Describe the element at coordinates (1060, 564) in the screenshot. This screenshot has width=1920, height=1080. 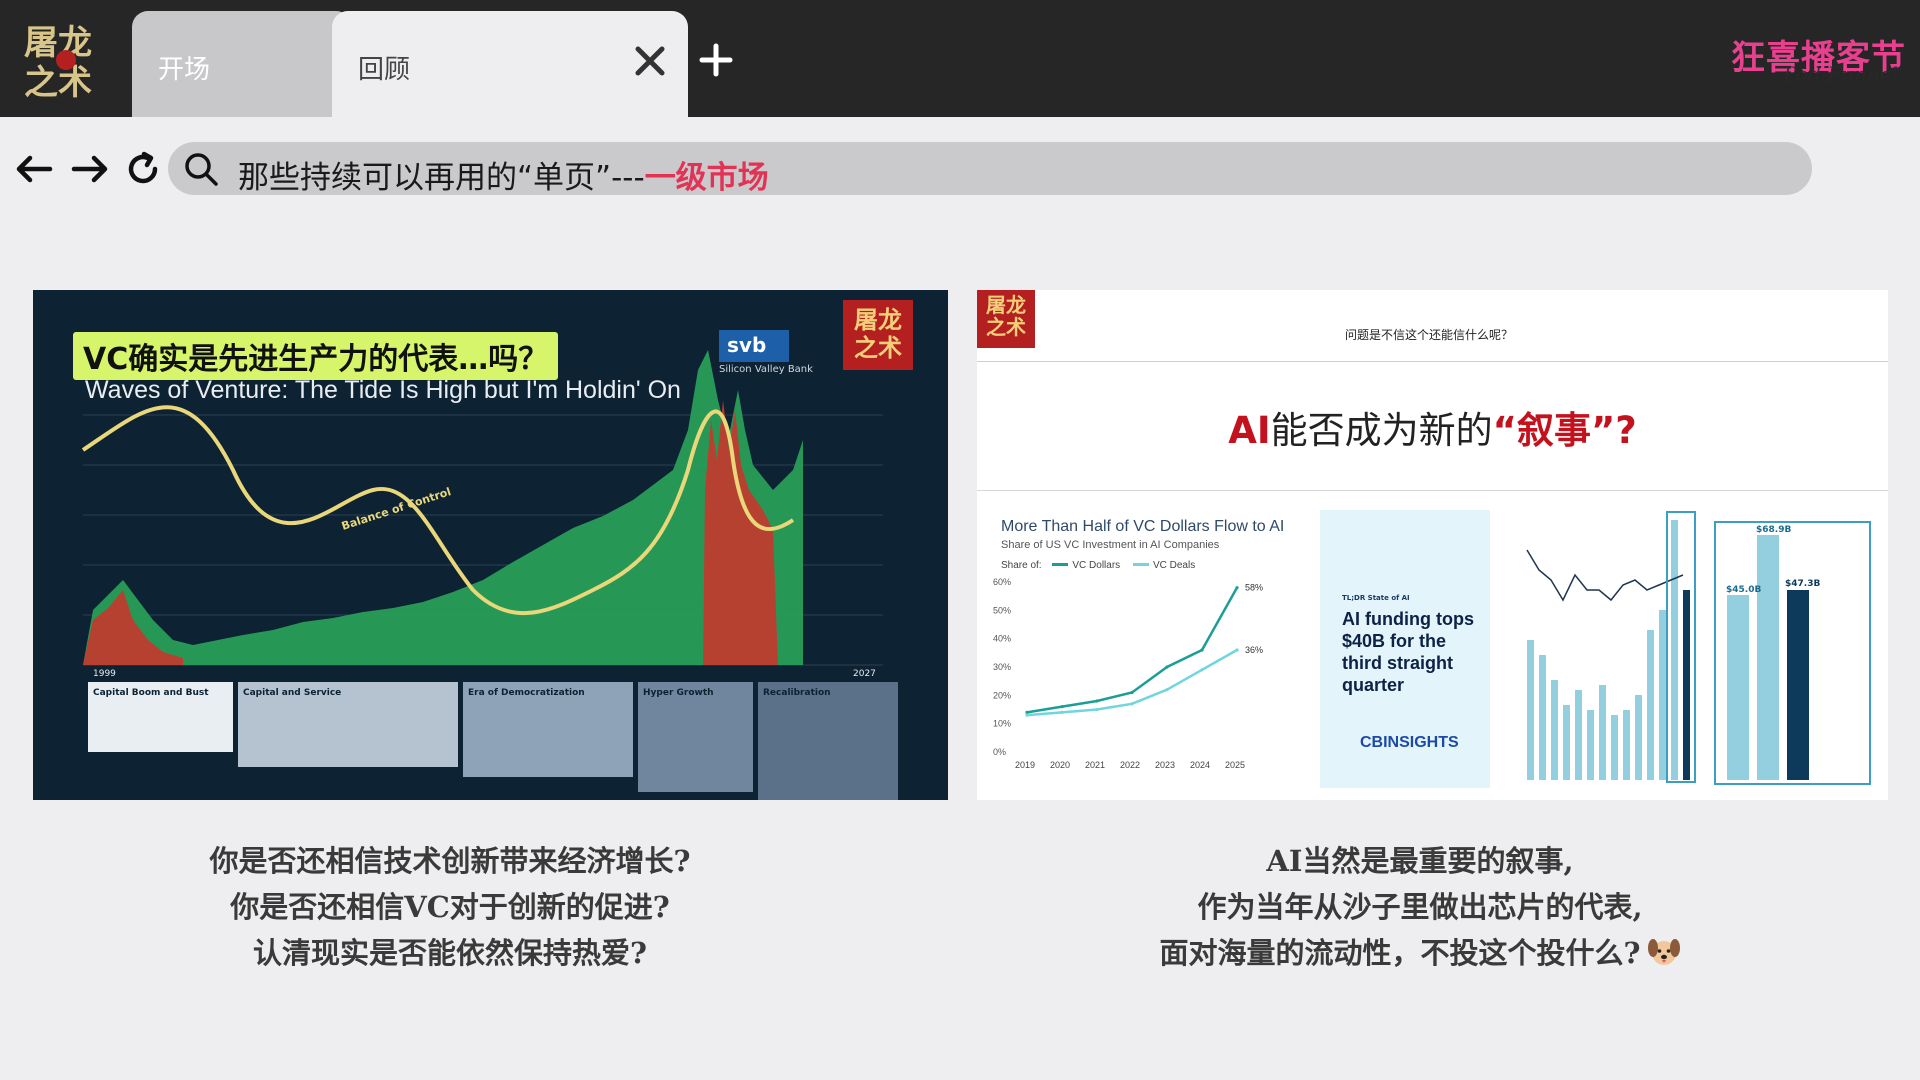
I see `legend-swatch-dollars` at that location.